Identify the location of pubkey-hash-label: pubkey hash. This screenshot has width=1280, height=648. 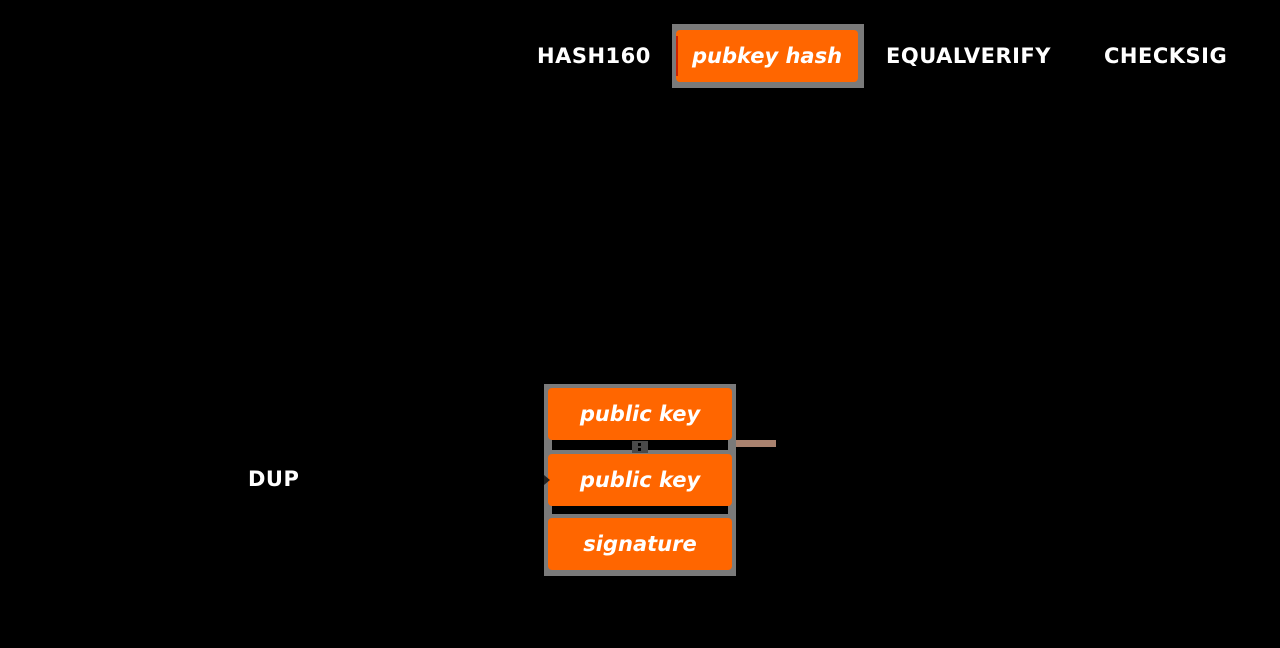
(767, 56).